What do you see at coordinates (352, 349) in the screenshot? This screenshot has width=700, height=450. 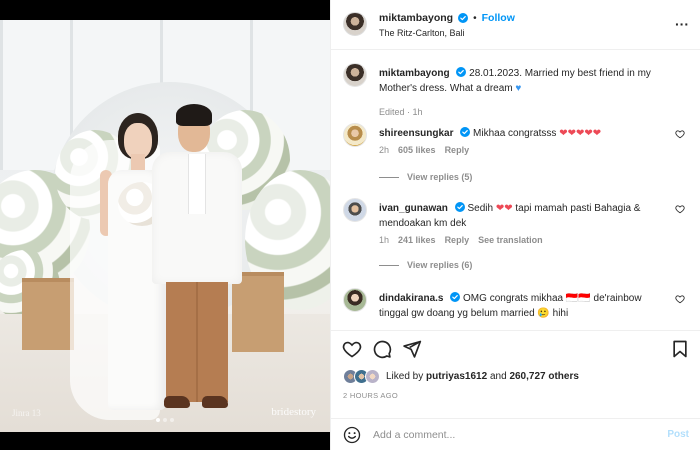 I see `heart-icon` at bounding box center [352, 349].